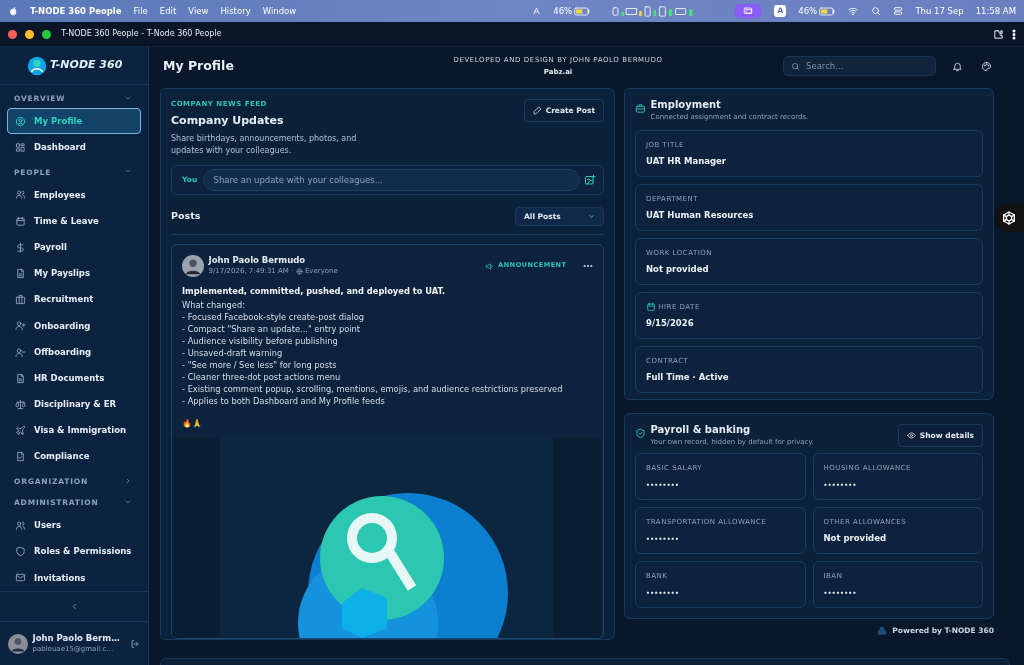  I want to click on post-line: - Focused Facebook-style create-post dialog, so click(274, 317).